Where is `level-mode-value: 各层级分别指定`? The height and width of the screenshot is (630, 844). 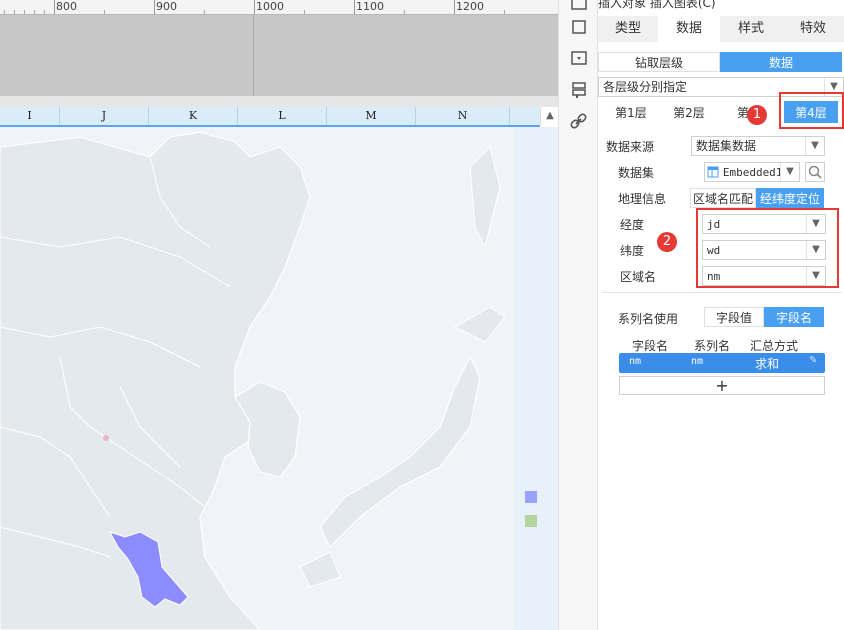 level-mode-value: 各层级分别指定 is located at coordinates (645, 87).